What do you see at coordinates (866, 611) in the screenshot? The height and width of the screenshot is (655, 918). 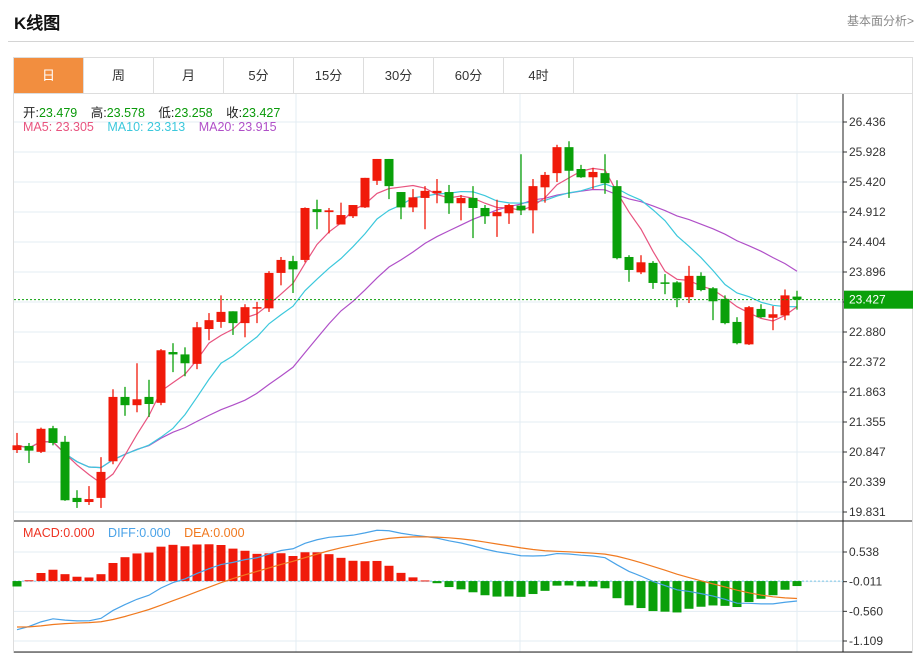 I see `macd-tick-label: -0.560` at bounding box center [866, 611].